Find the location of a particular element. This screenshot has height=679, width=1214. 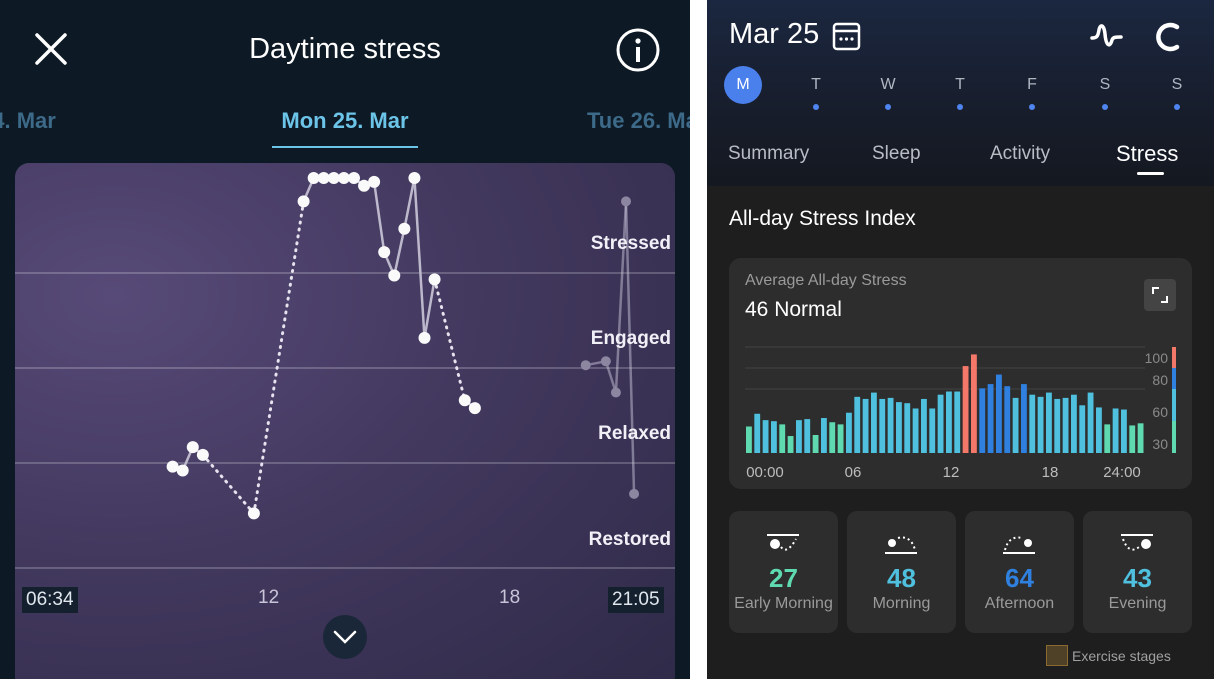

period-card-early-morning: 27 Early Morning is located at coordinates (783, 572).